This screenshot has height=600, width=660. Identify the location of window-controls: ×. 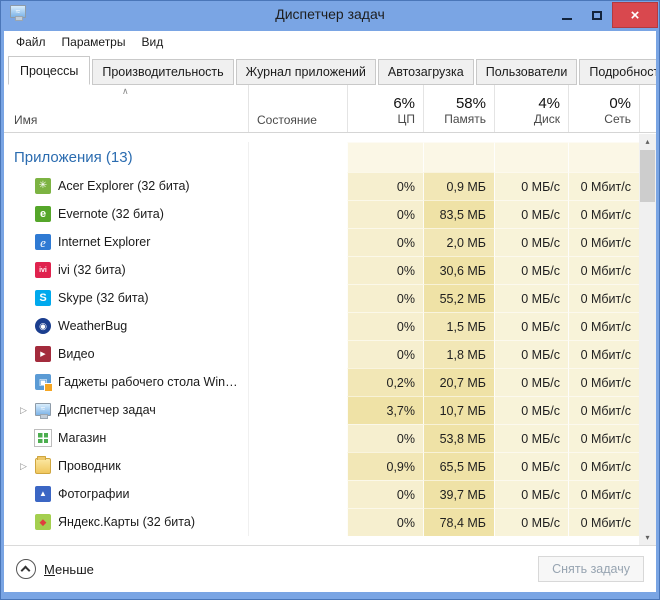
(605, 15).